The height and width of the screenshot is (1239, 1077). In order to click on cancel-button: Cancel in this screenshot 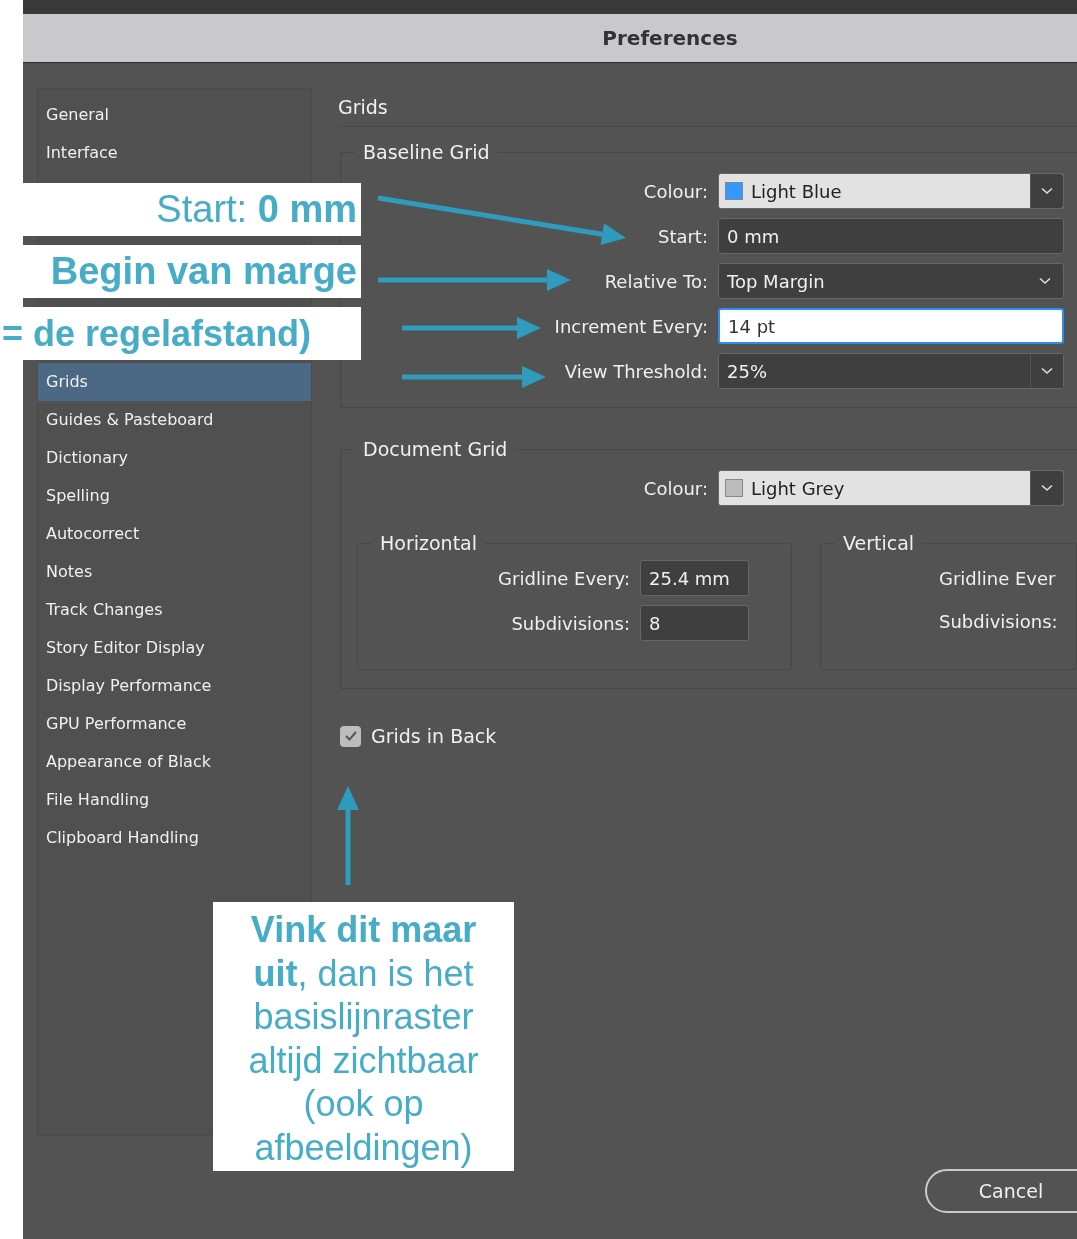, I will do `click(1001, 1191)`.